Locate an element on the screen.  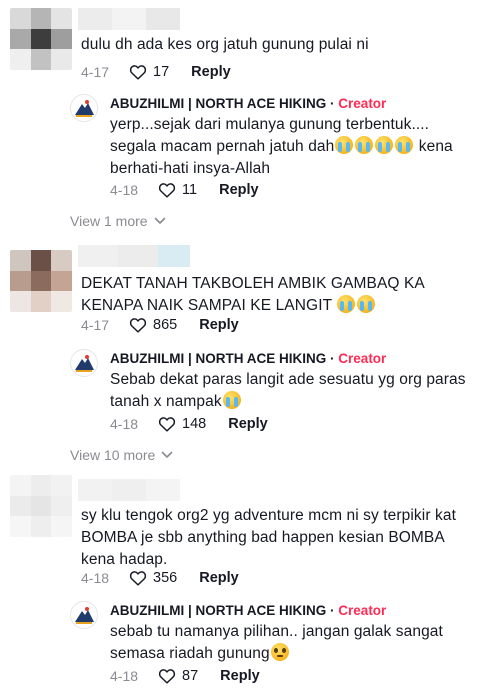
view-more-replies: View 10 more is located at coordinates (121, 455).